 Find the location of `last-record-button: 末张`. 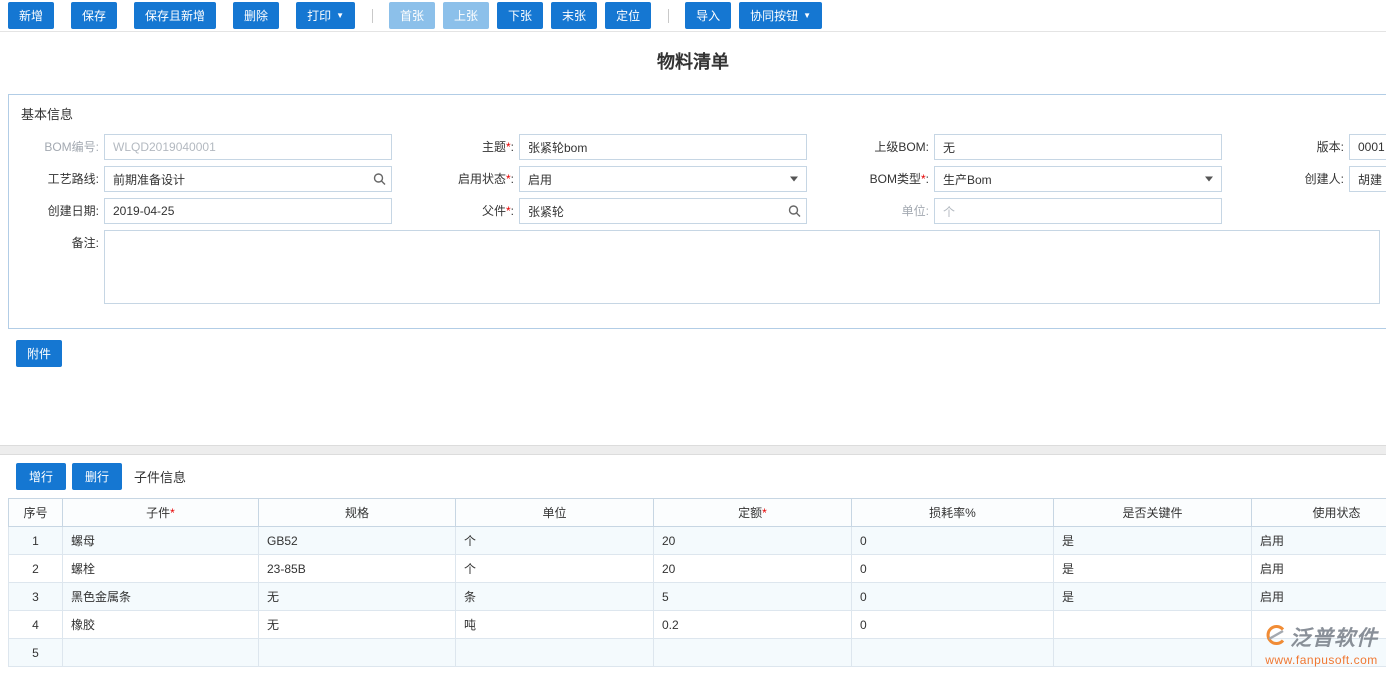

last-record-button: 末张 is located at coordinates (574, 15).